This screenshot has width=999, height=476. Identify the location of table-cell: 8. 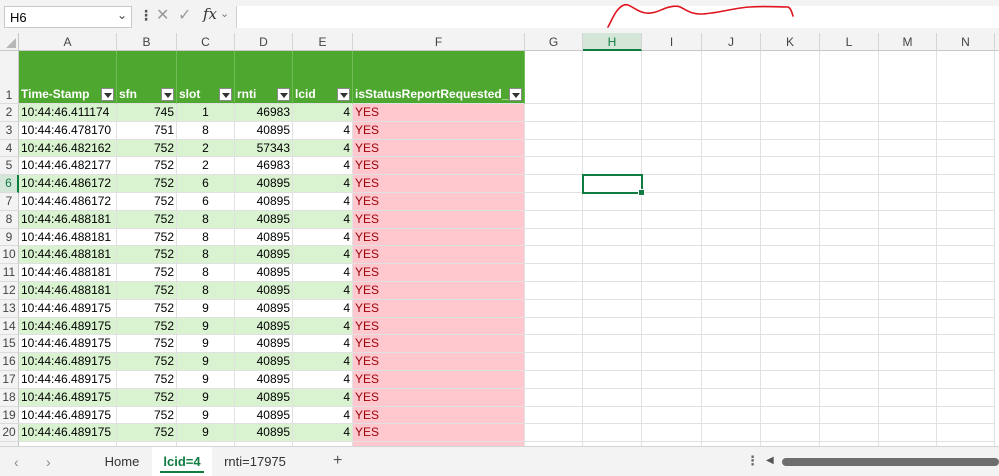
(206, 219).